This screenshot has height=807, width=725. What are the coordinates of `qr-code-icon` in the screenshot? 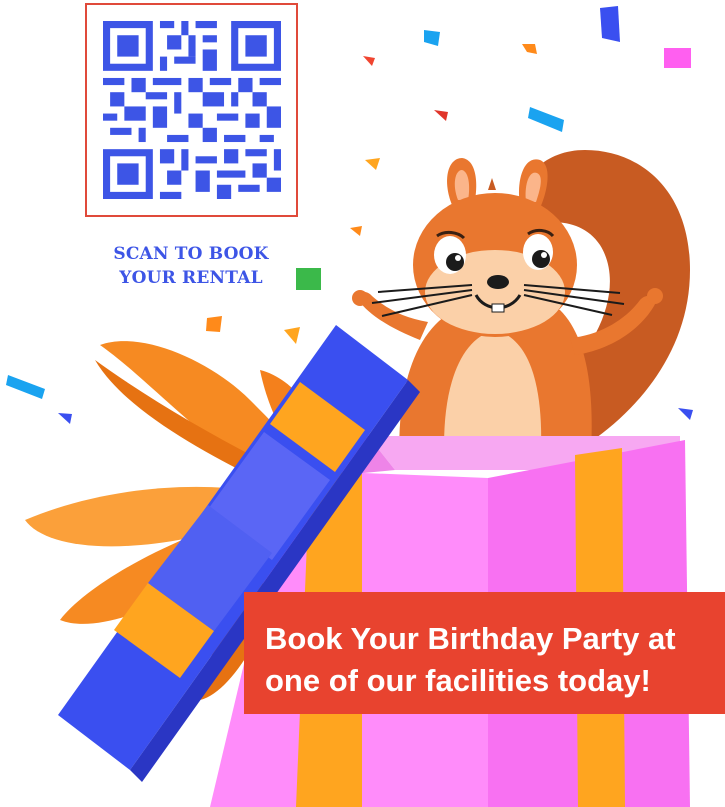 It's located at (192, 110).